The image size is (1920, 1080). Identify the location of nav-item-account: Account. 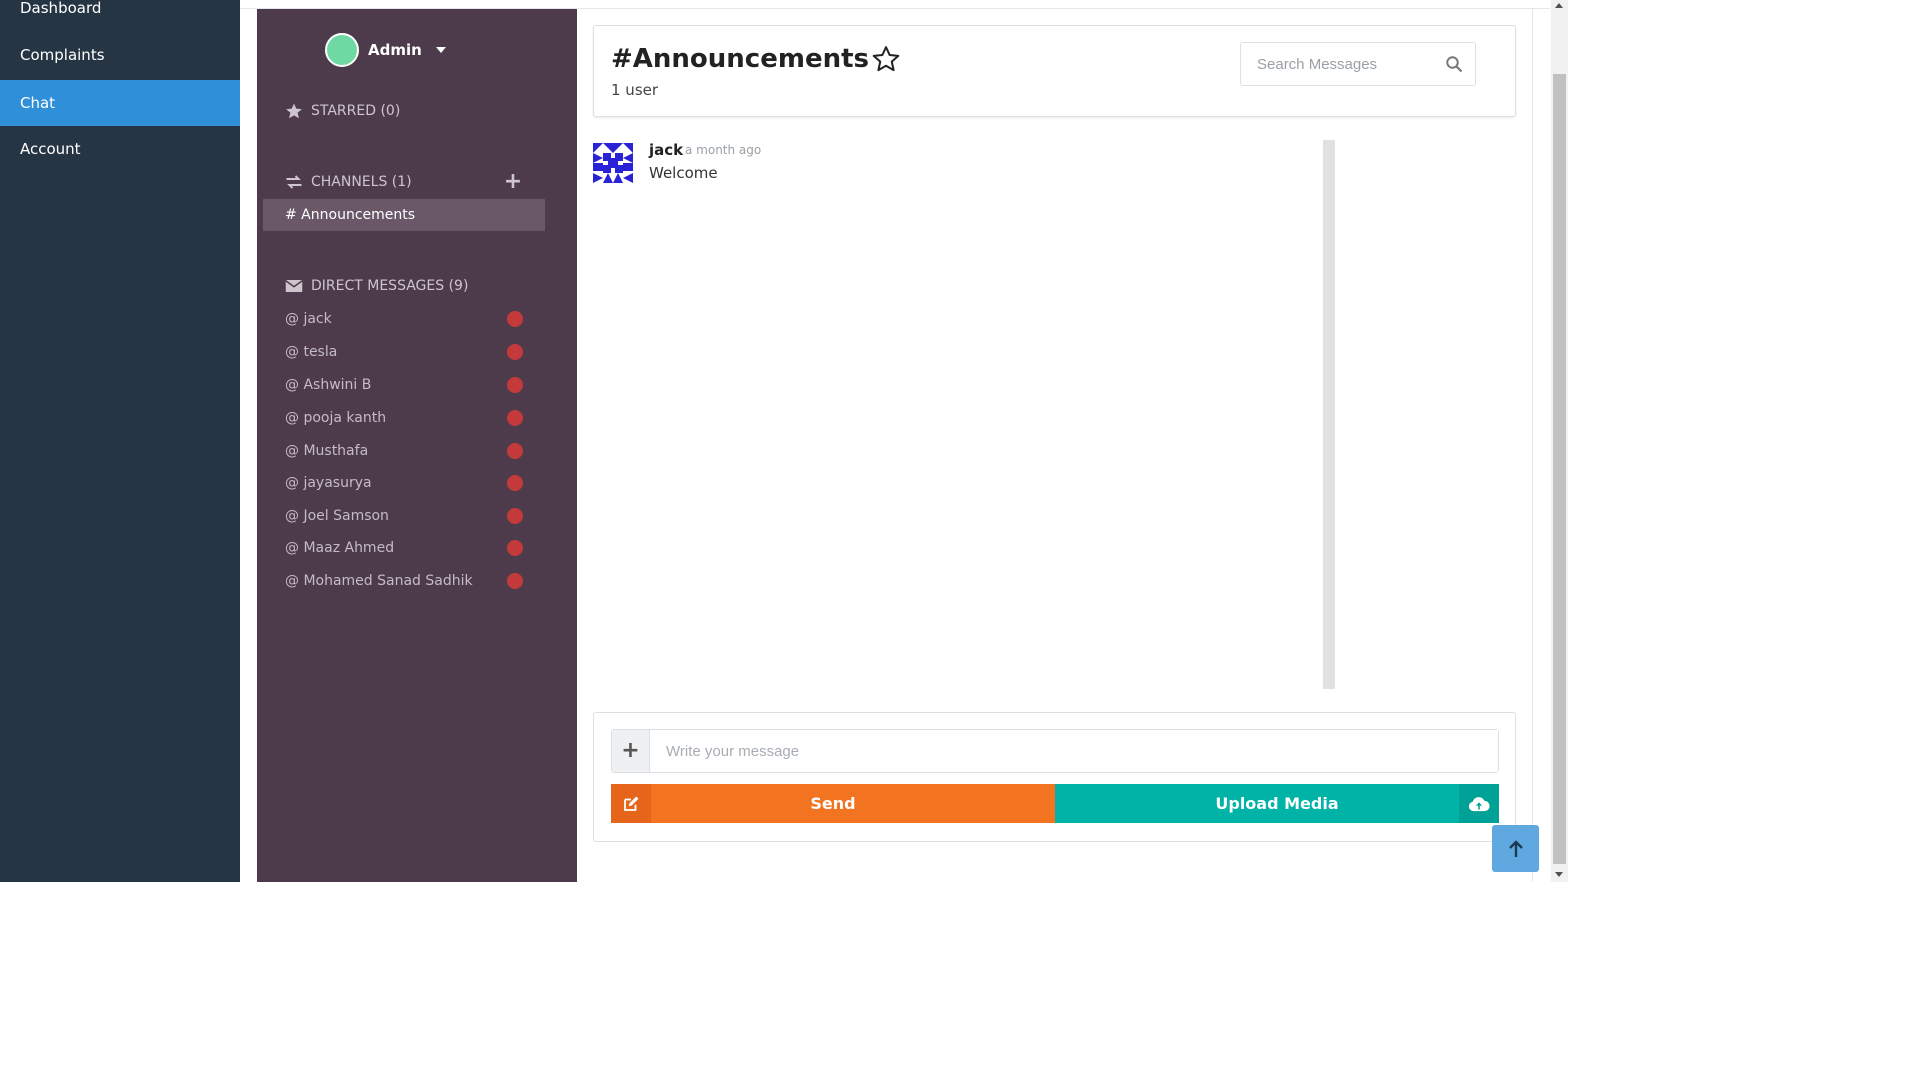
(120, 149).